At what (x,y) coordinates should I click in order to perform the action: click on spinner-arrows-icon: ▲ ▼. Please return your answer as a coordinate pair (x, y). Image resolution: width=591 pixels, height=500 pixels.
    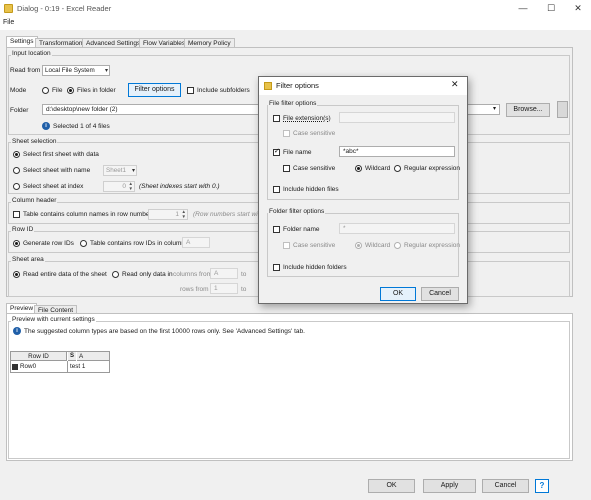
    Looking at the image, I should click on (183, 214).